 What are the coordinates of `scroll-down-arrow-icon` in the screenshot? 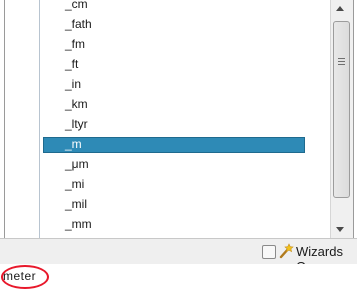 It's located at (340, 229).